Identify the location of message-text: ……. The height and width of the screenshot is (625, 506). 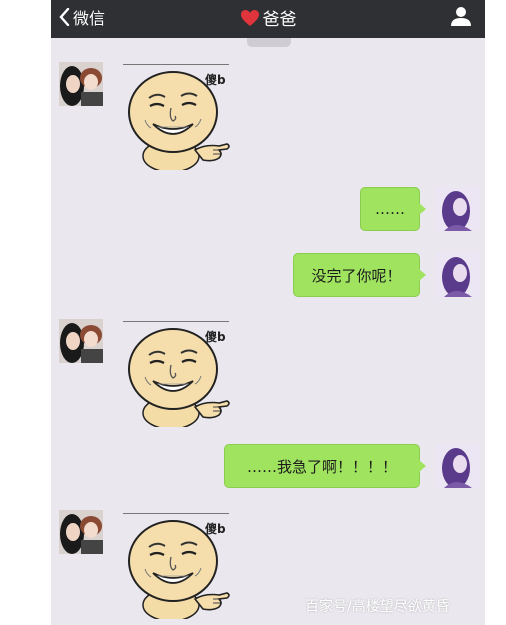
(390, 209).